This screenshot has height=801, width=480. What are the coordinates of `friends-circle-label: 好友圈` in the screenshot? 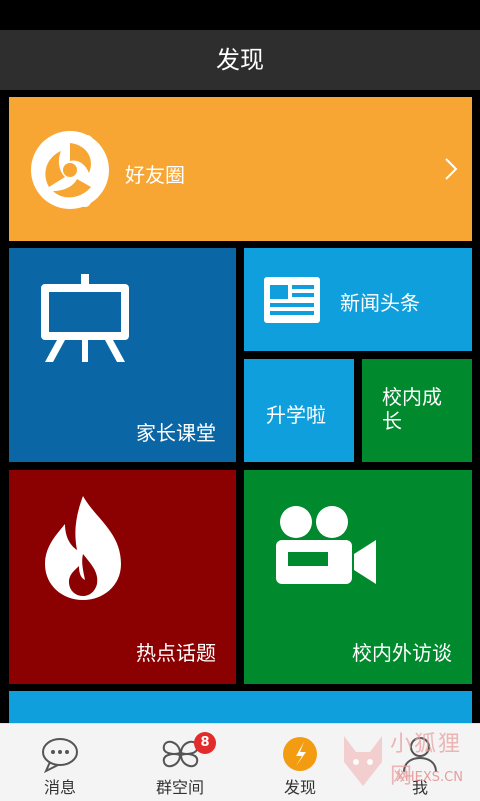 It's located at (155, 175).